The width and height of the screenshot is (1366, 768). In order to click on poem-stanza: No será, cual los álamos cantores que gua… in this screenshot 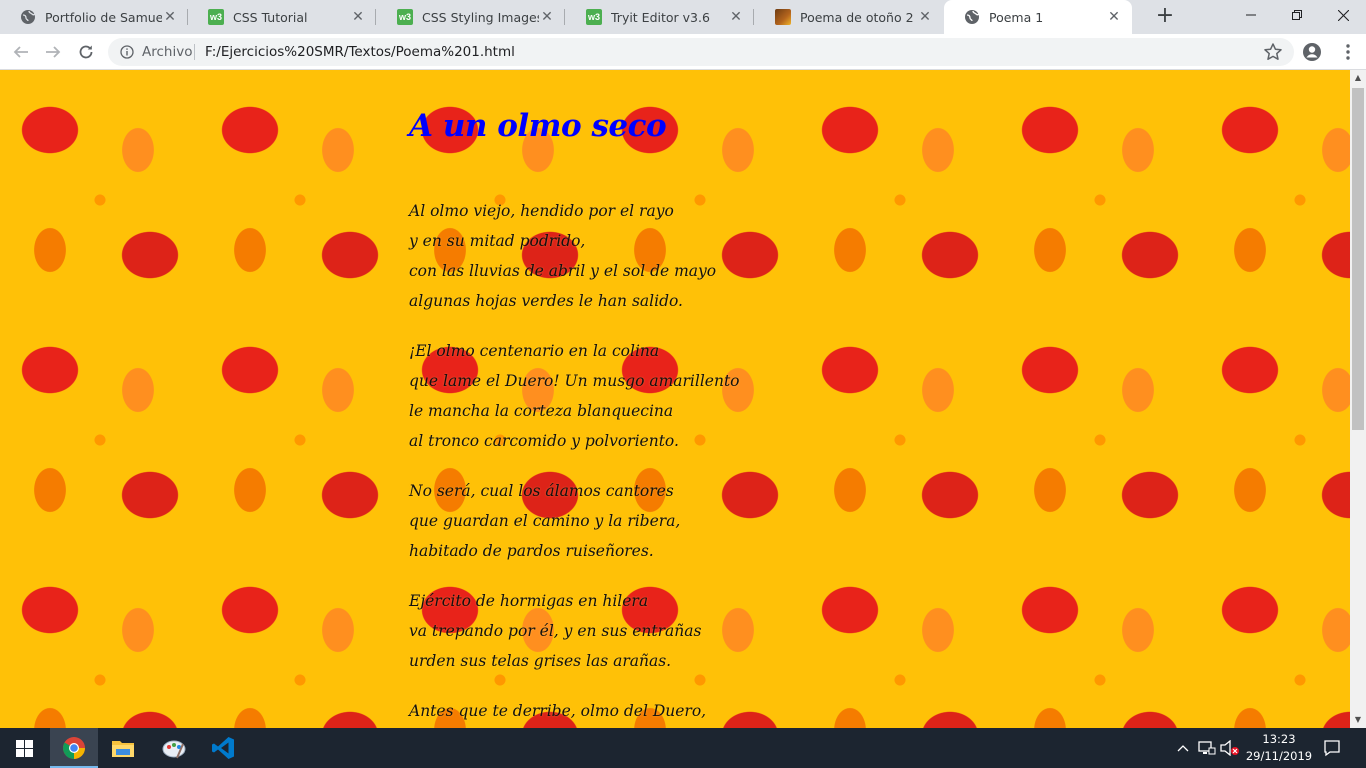, I will do `click(669, 521)`.